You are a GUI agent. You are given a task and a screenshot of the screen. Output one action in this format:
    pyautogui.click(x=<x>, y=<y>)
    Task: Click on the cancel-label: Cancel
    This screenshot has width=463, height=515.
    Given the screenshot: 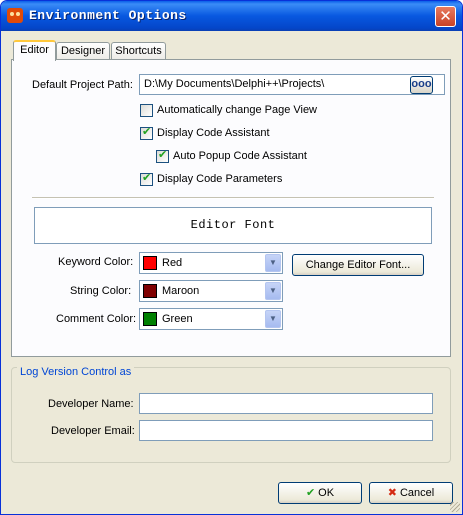 What is the action you would take?
    pyautogui.click(x=417, y=493)
    